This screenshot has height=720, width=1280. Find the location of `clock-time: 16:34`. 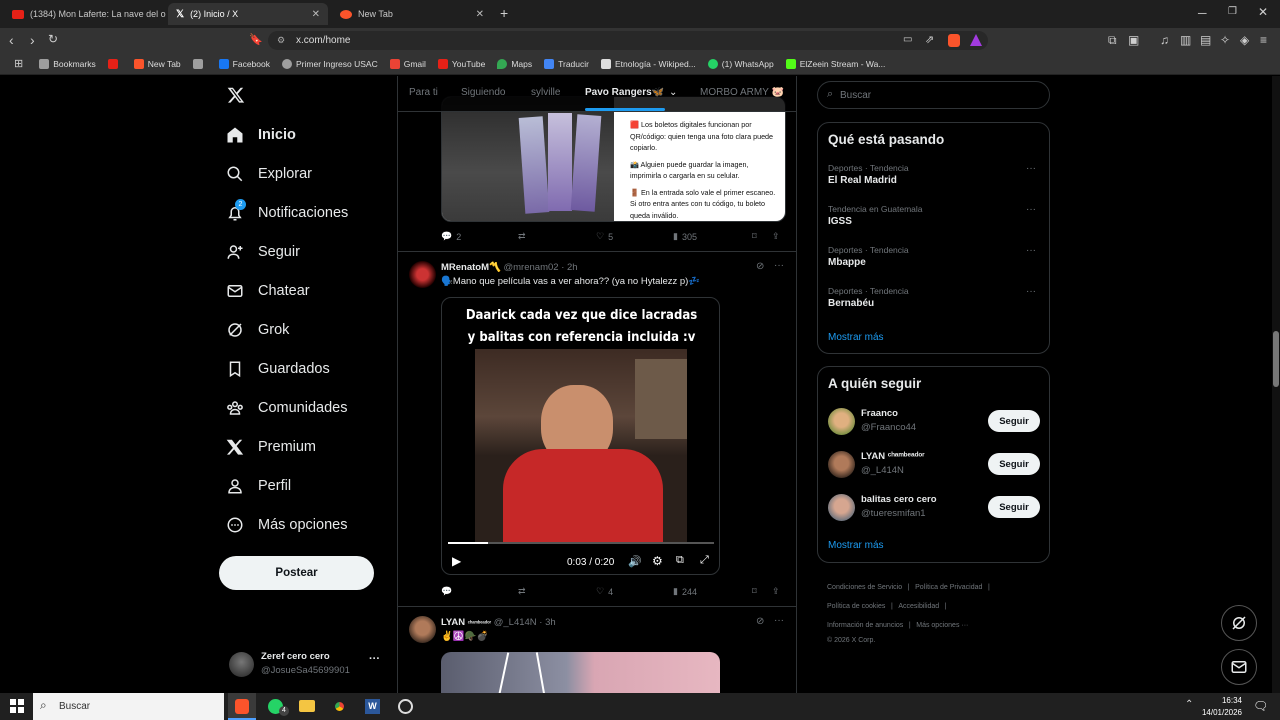

clock-time: 16:34 is located at coordinates (1222, 700).